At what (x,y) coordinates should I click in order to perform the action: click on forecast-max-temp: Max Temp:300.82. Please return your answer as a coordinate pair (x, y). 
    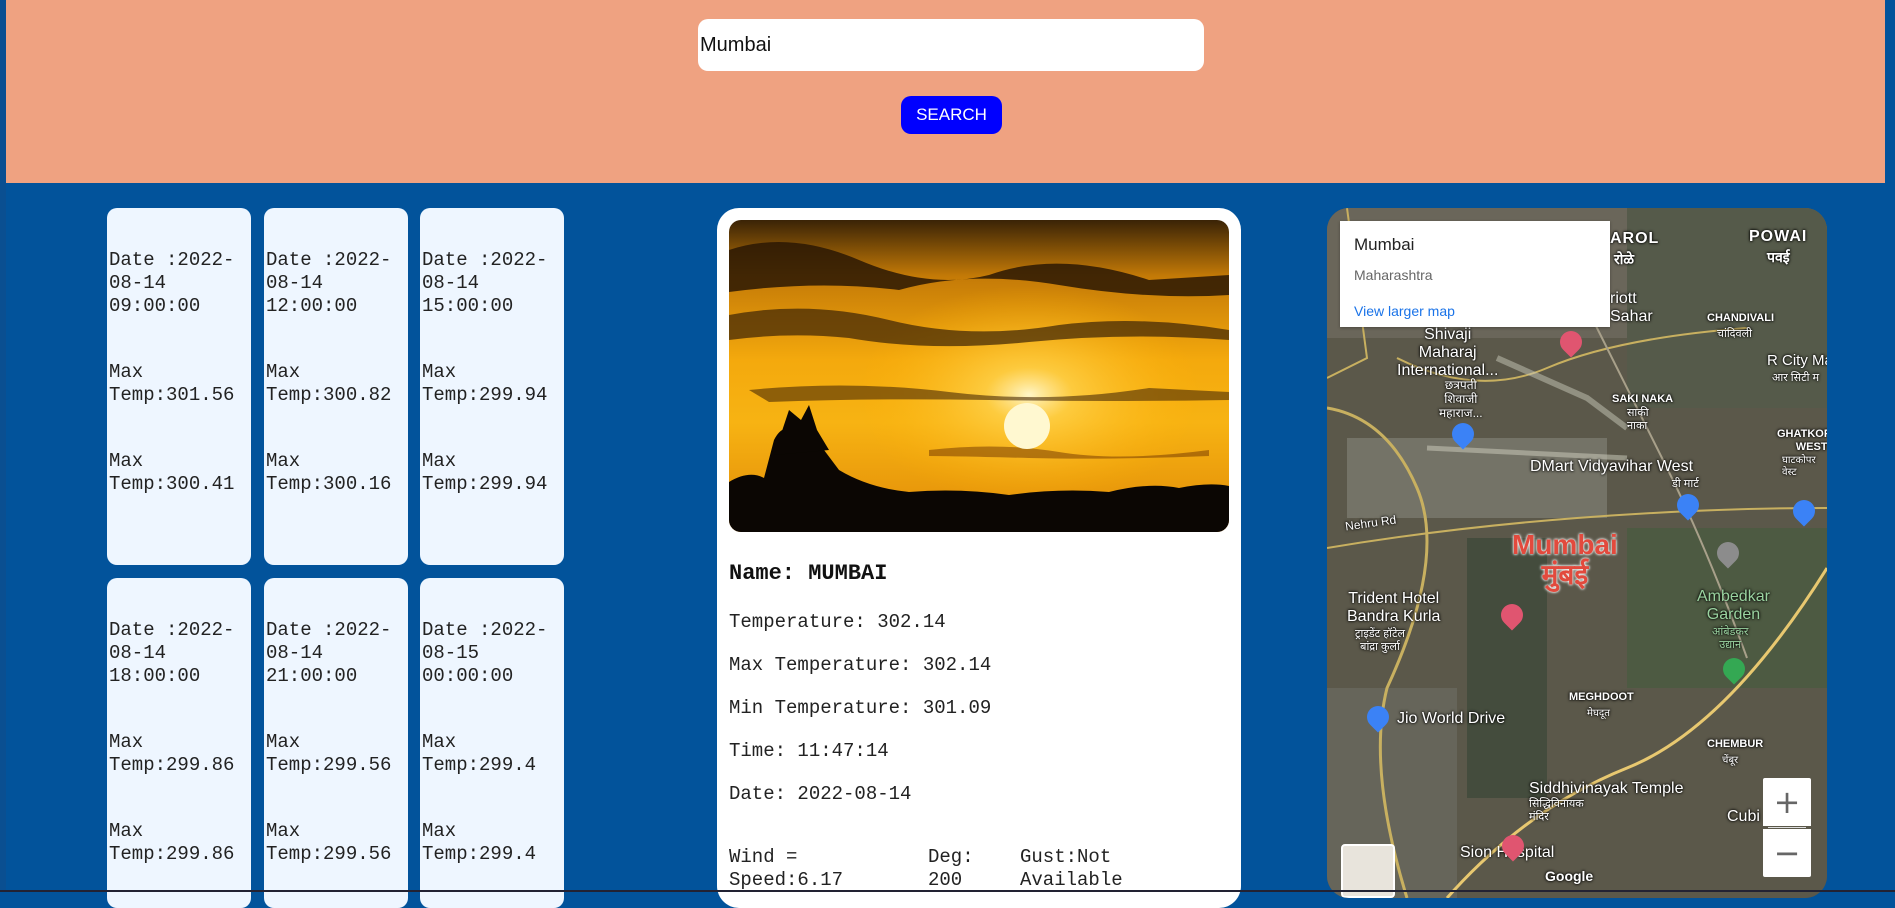
    Looking at the image, I should click on (329, 383).